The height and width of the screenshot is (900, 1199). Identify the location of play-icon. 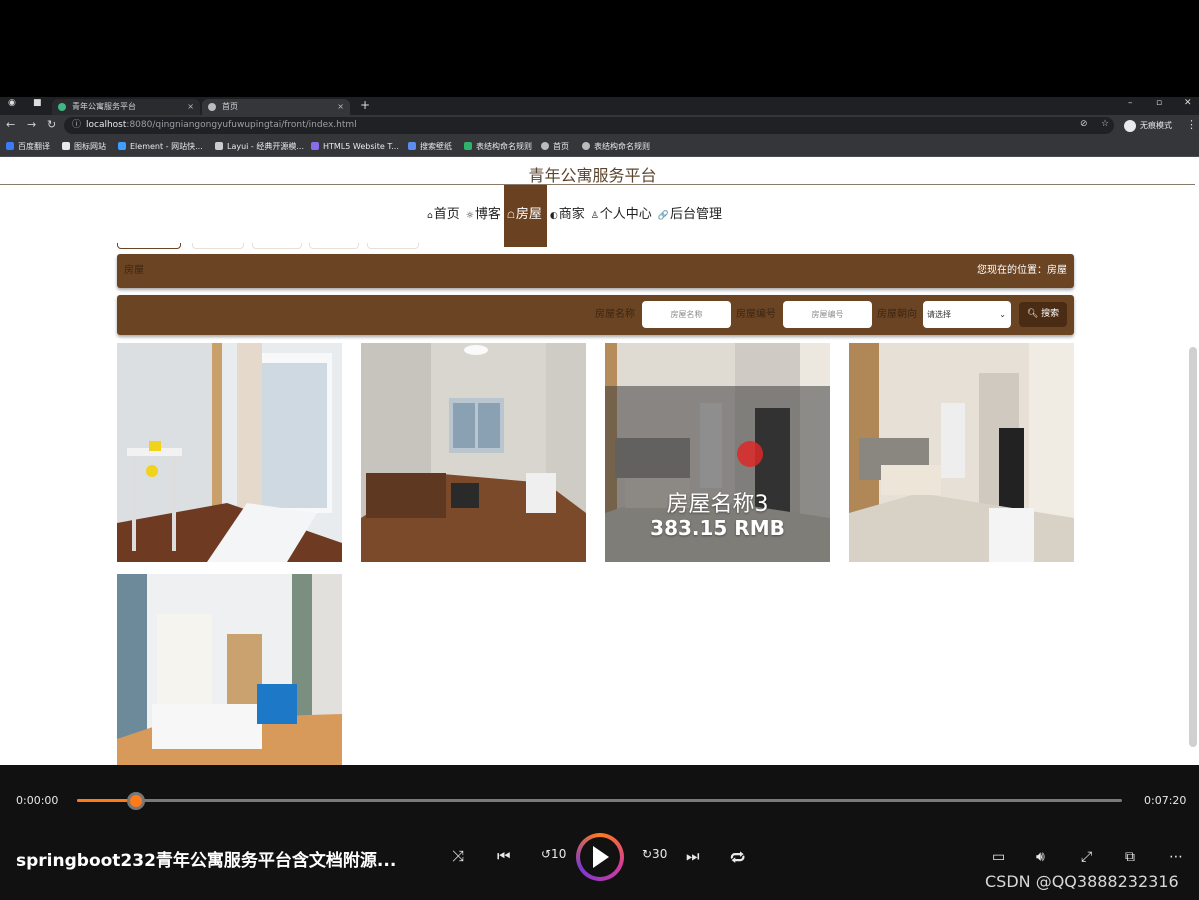
(601, 857).